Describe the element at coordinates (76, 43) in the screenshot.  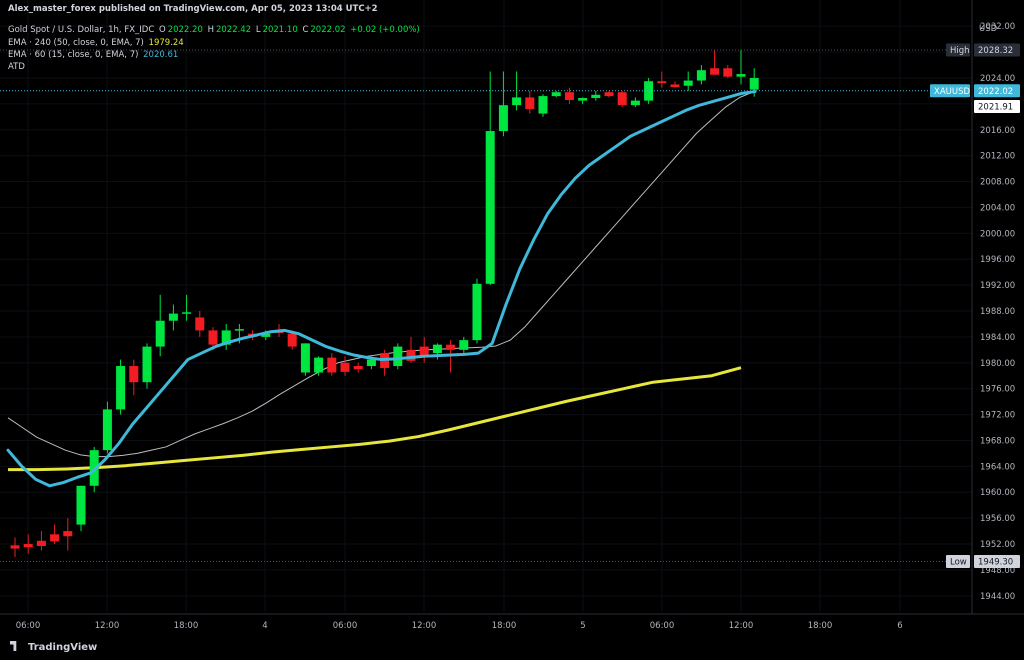
I see `ema240-label: EMA · 240 (50, close, 0, EMA, 7)` at that location.